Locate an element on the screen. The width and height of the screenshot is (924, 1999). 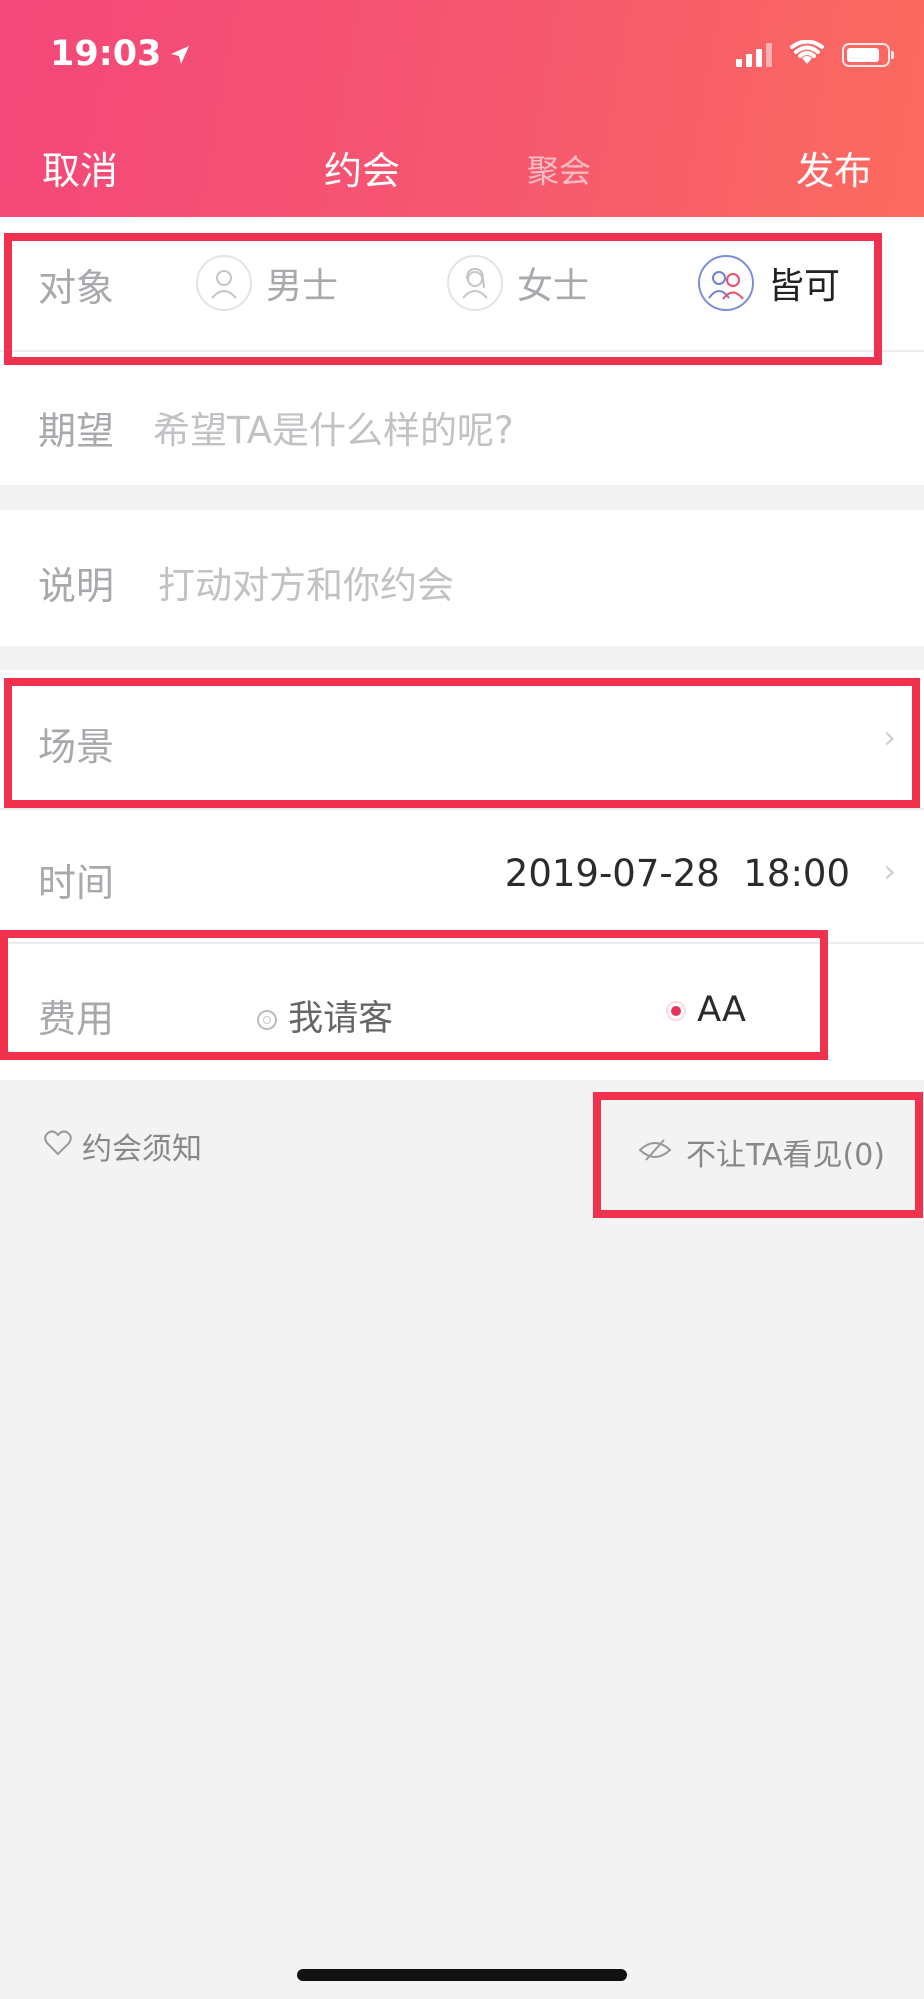
chevron-right-icon: › is located at coordinates (889, 871).